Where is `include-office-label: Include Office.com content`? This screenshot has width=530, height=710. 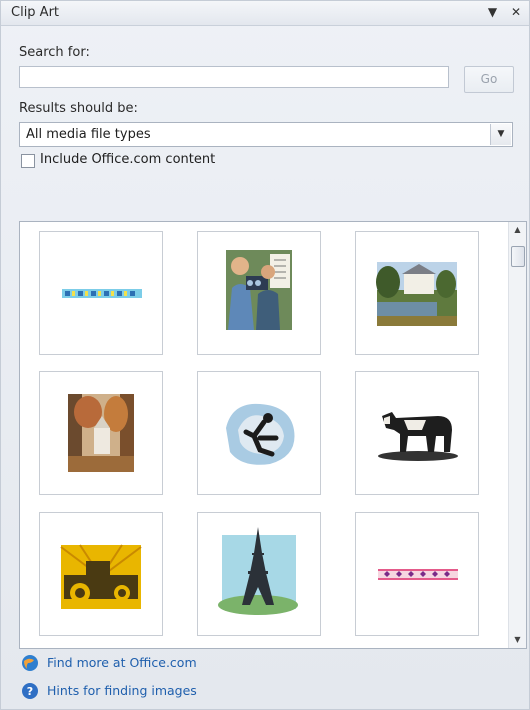
include-office-label: Include Office.com content is located at coordinates (128, 159).